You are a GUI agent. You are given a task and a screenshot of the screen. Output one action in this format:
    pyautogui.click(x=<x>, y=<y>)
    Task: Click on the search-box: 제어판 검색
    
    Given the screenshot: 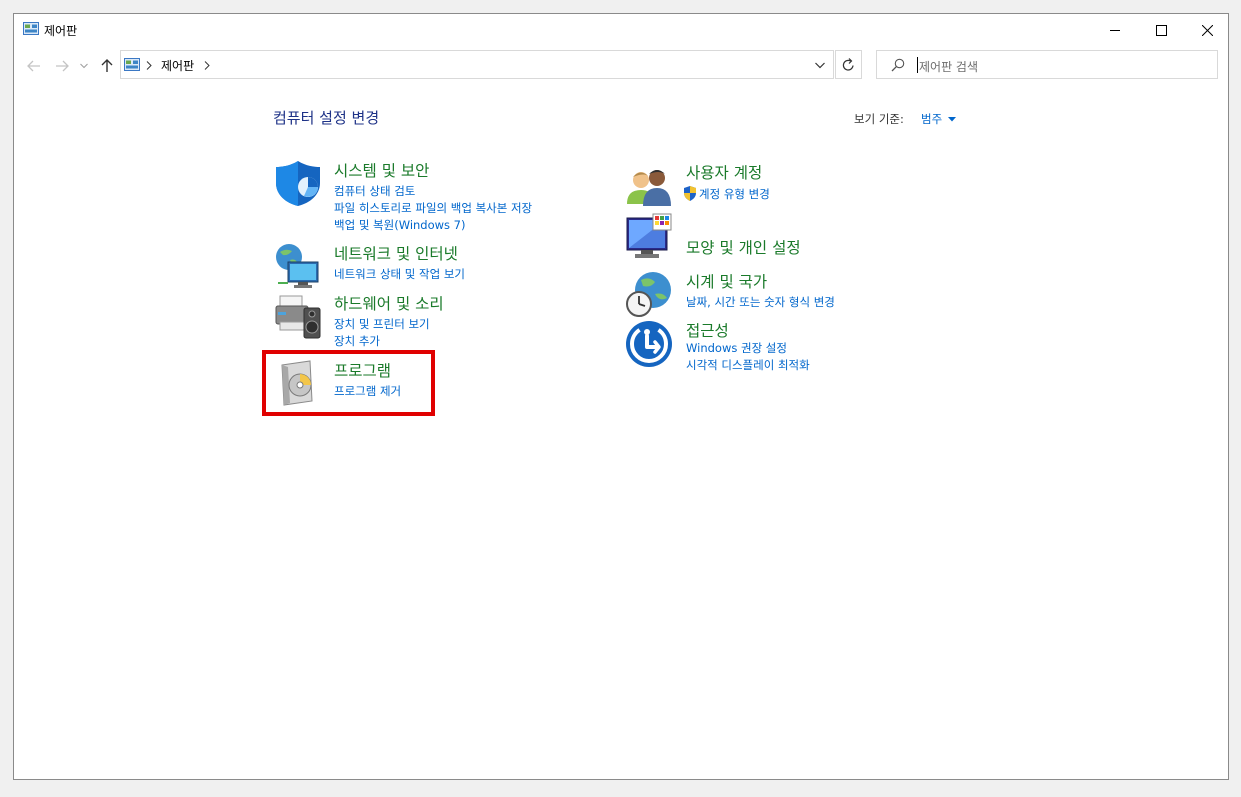 What is the action you would take?
    pyautogui.click(x=1047, y=64)
    